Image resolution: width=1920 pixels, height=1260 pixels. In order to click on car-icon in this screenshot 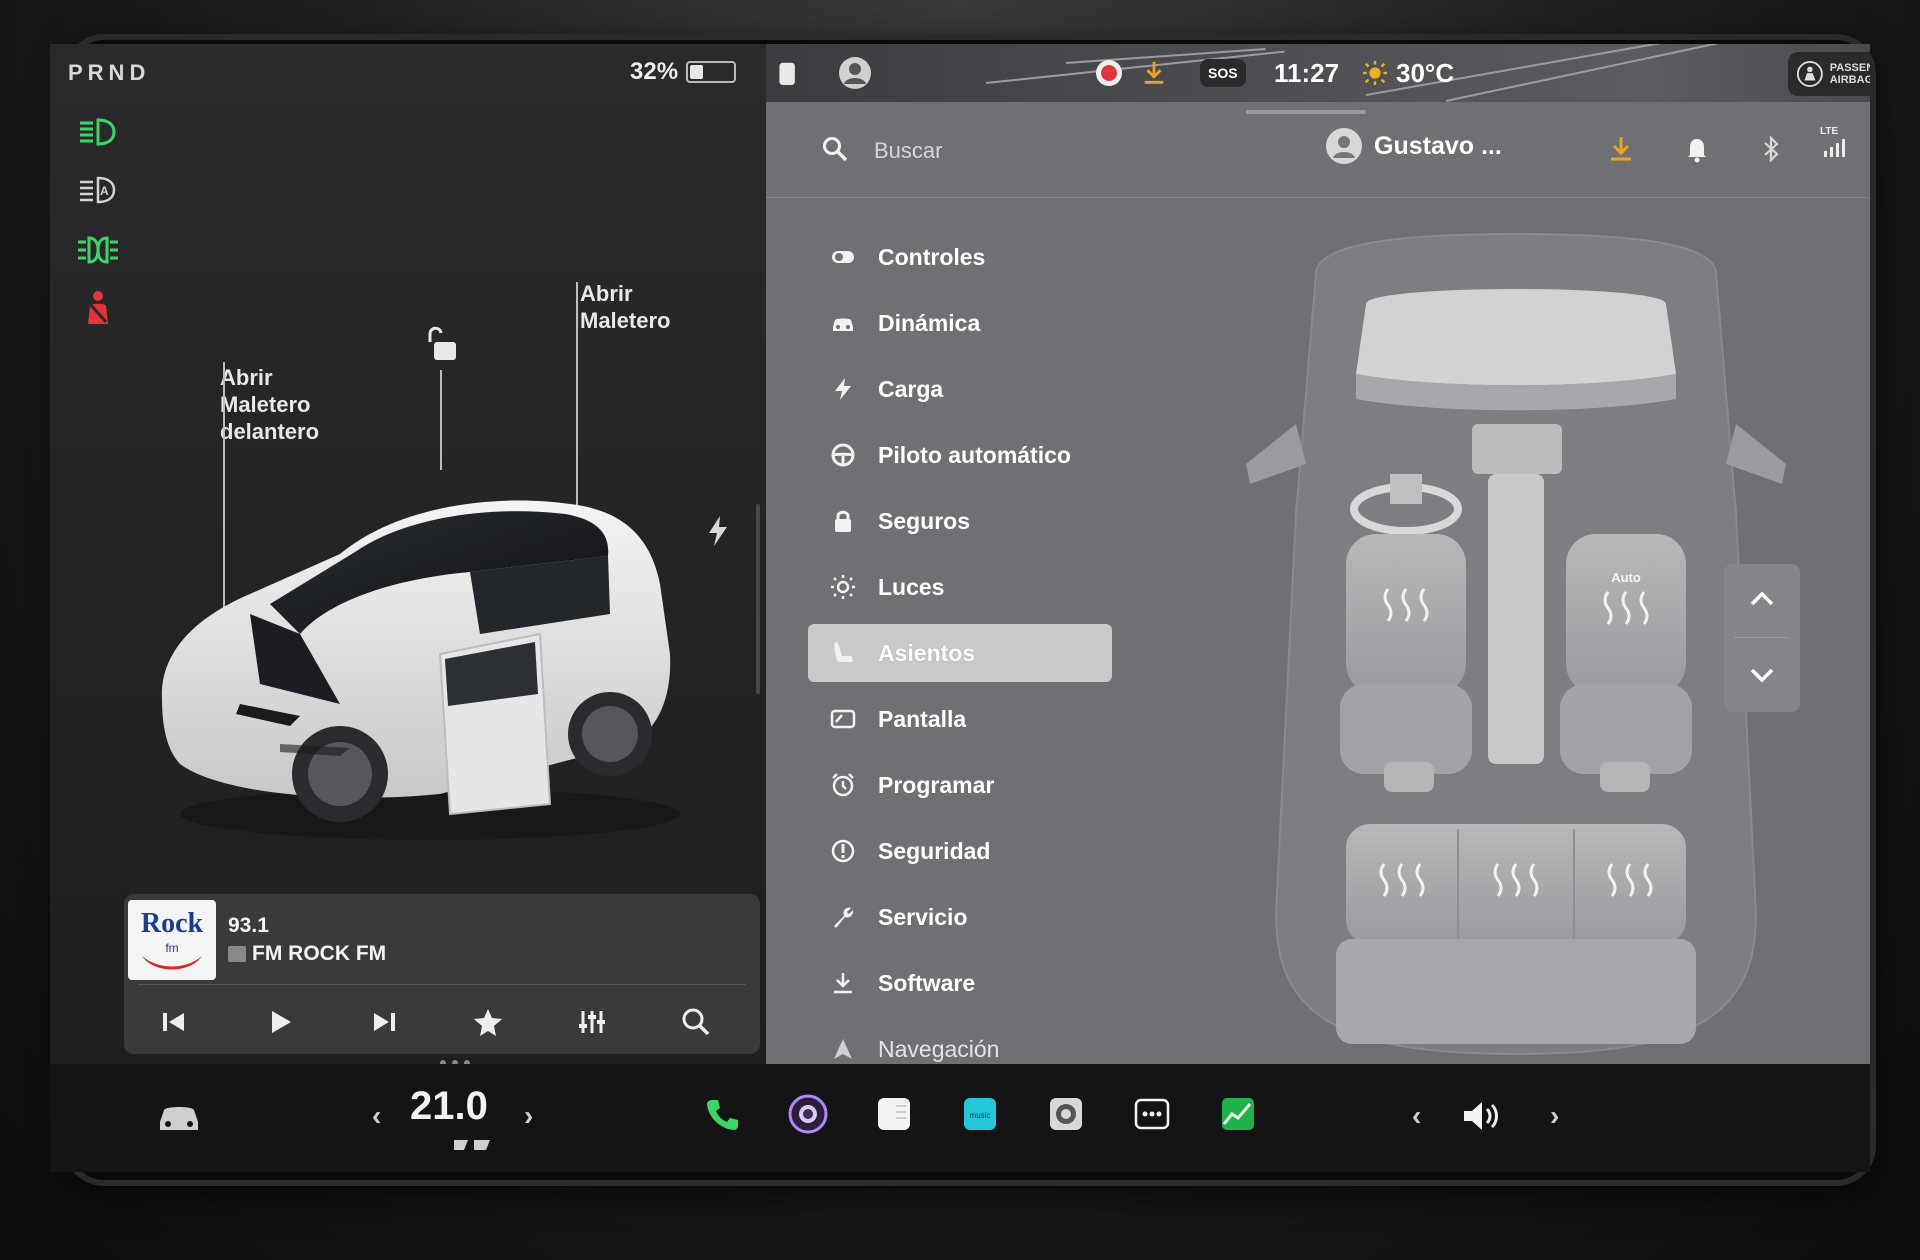, I will do `click(843, 323)`.